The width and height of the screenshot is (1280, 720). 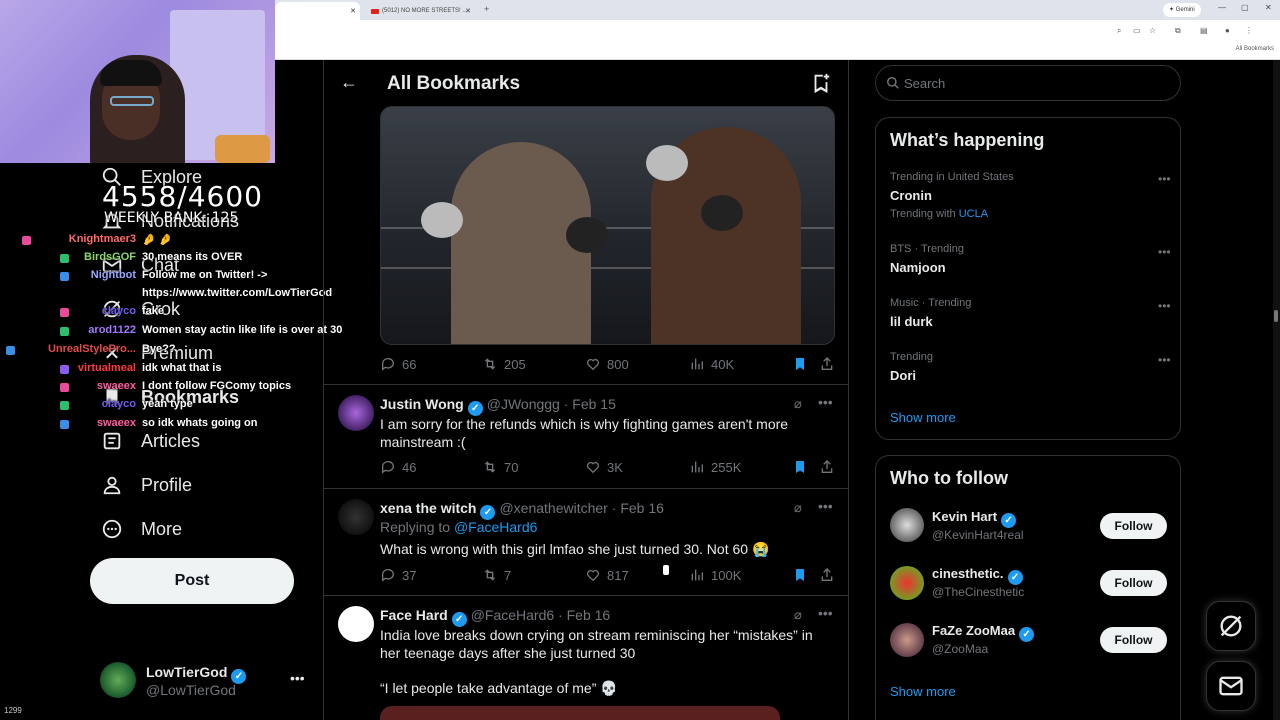 I want to click on chat-message: UnrealStylePro... Bye??, so click(x=180, y=351).